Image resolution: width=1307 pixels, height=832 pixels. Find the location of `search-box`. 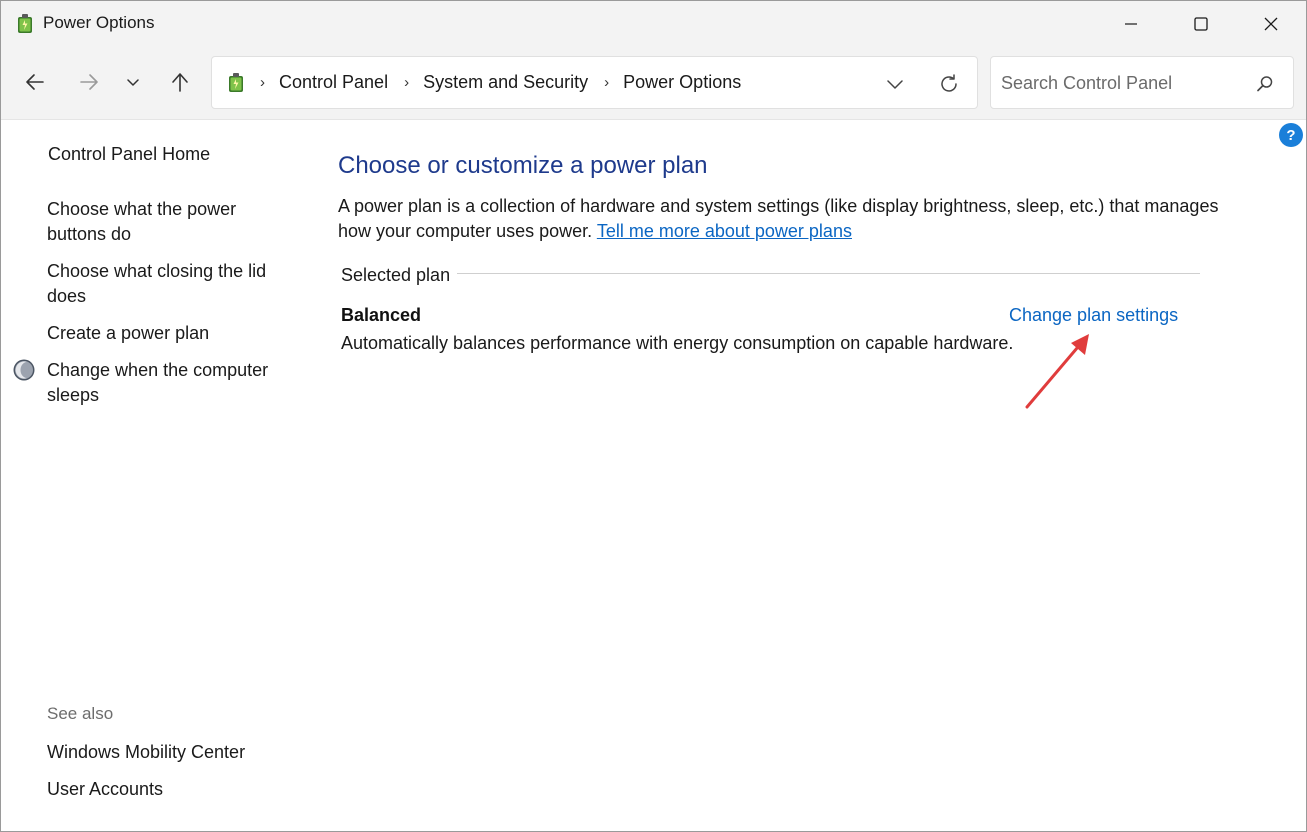

search-box is located at coordinates (1142, 82).